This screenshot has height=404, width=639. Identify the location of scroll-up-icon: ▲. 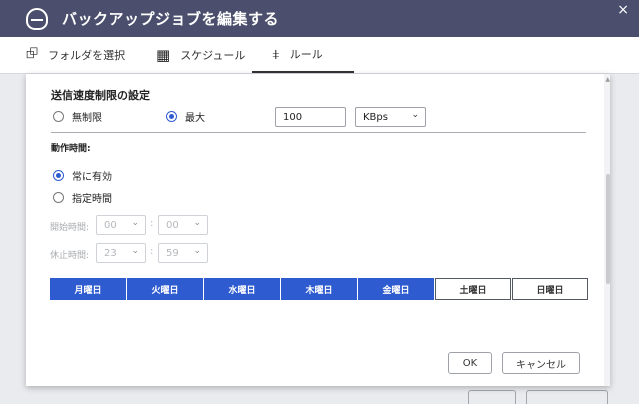
(607, 79).